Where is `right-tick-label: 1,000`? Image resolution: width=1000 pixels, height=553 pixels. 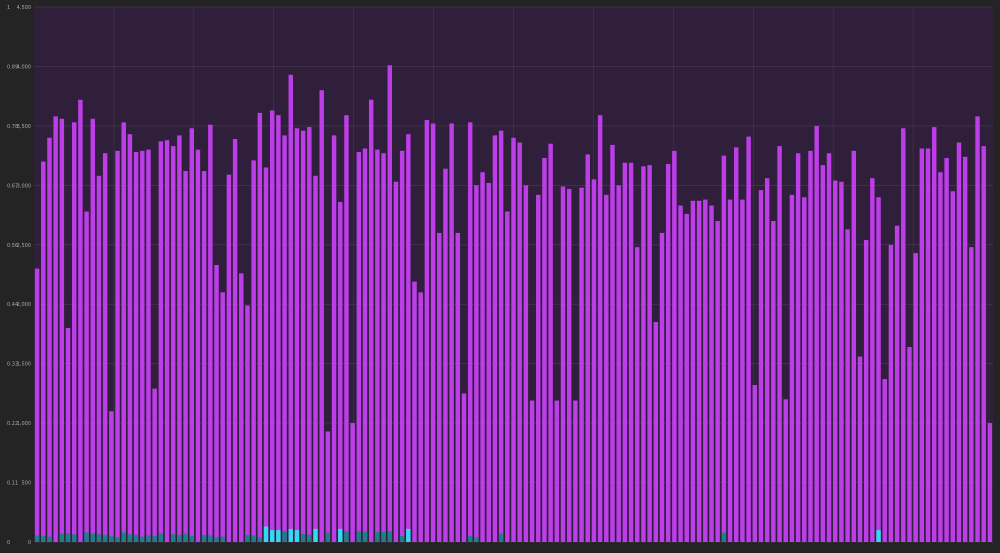
right-tick-label: 1,000 is located at coordinates (24, 424).